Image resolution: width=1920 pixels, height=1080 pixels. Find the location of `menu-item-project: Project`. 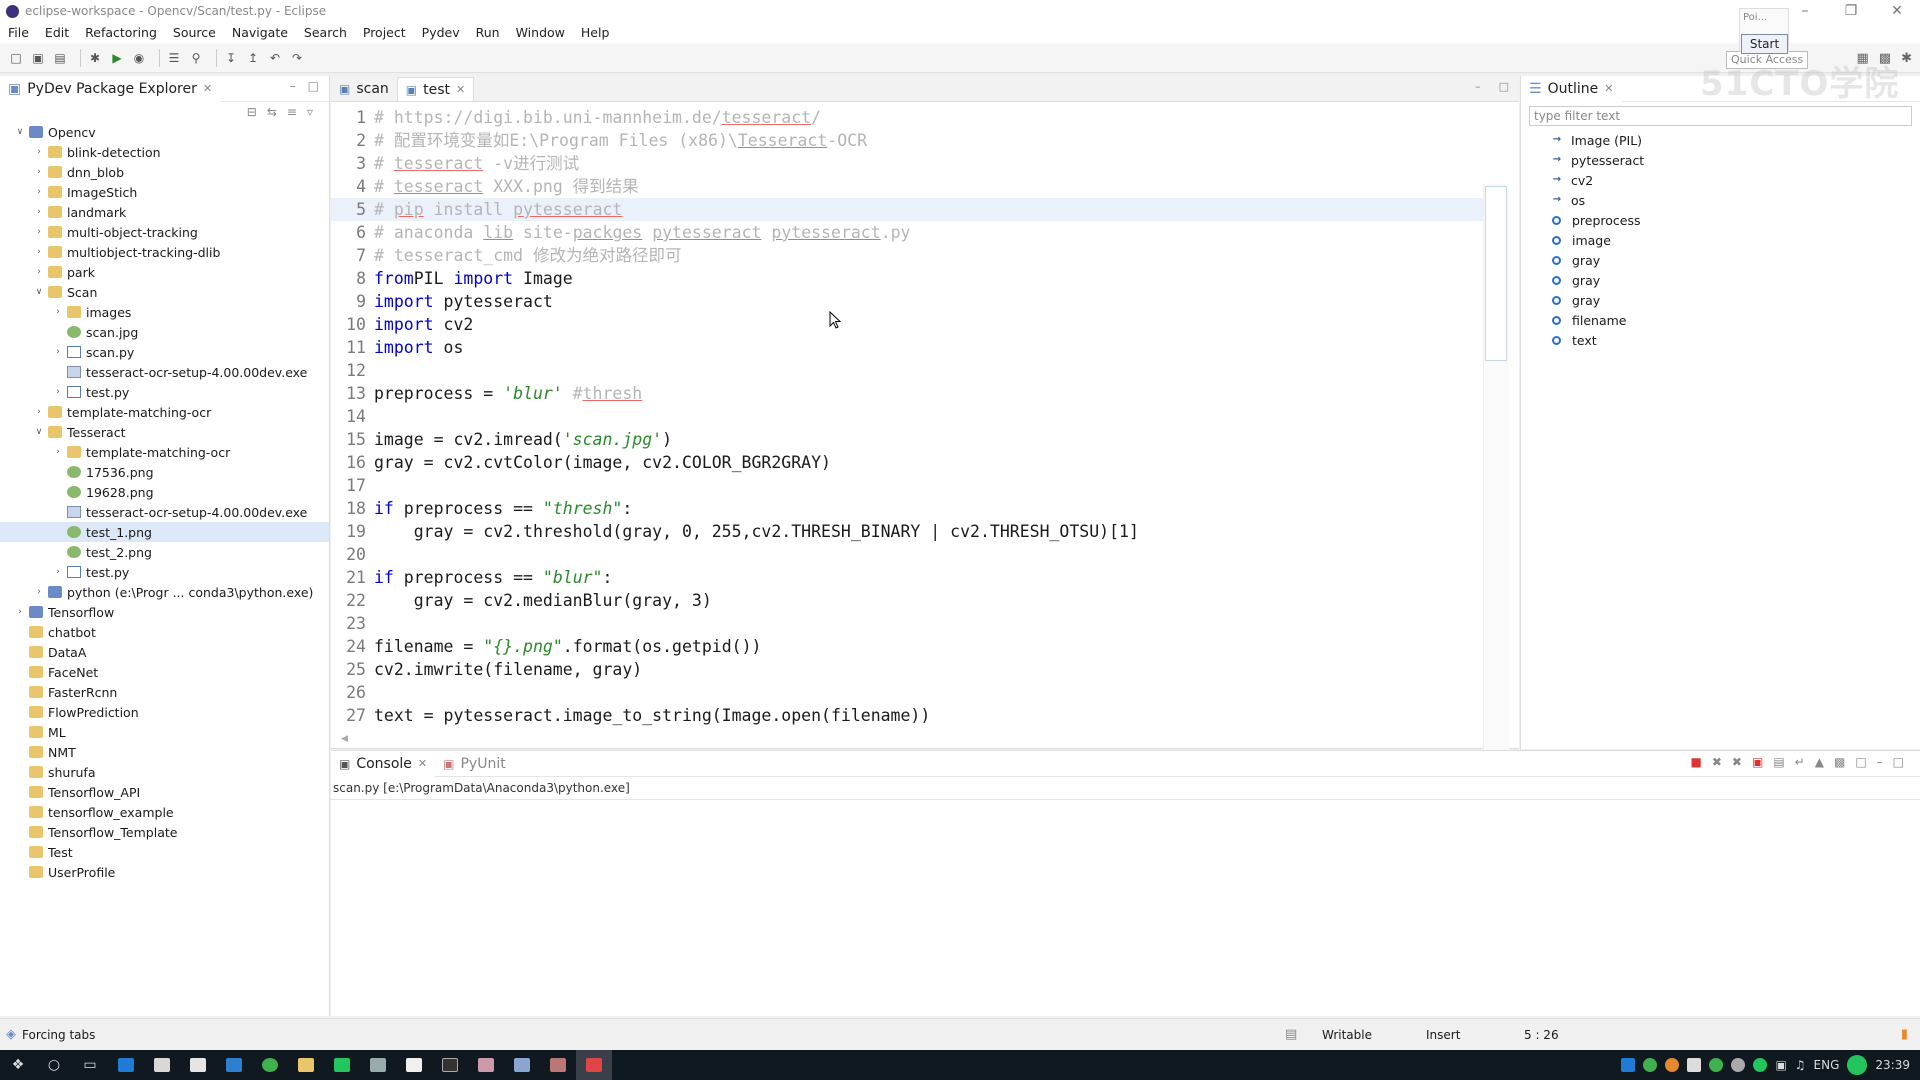

menu-item-project: Project is located at coordinates (384, 32).